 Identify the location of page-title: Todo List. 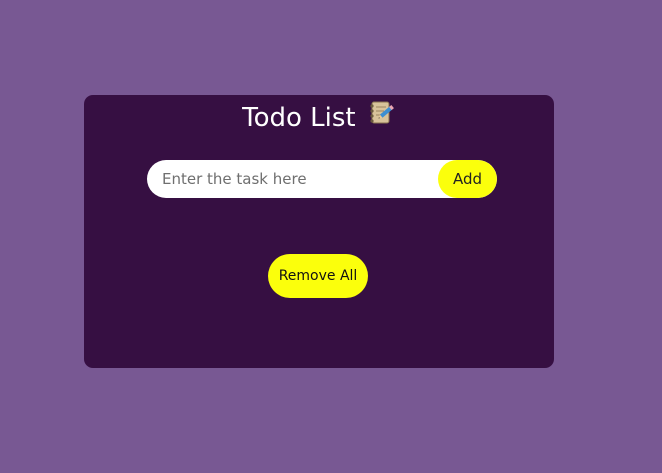
(299, 118).